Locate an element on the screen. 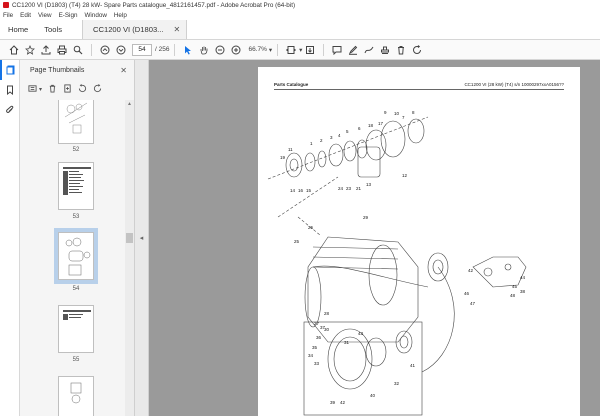 The height and width of the screenshot is (416, 600). next-page-icon is located at coordinates (121, 50).